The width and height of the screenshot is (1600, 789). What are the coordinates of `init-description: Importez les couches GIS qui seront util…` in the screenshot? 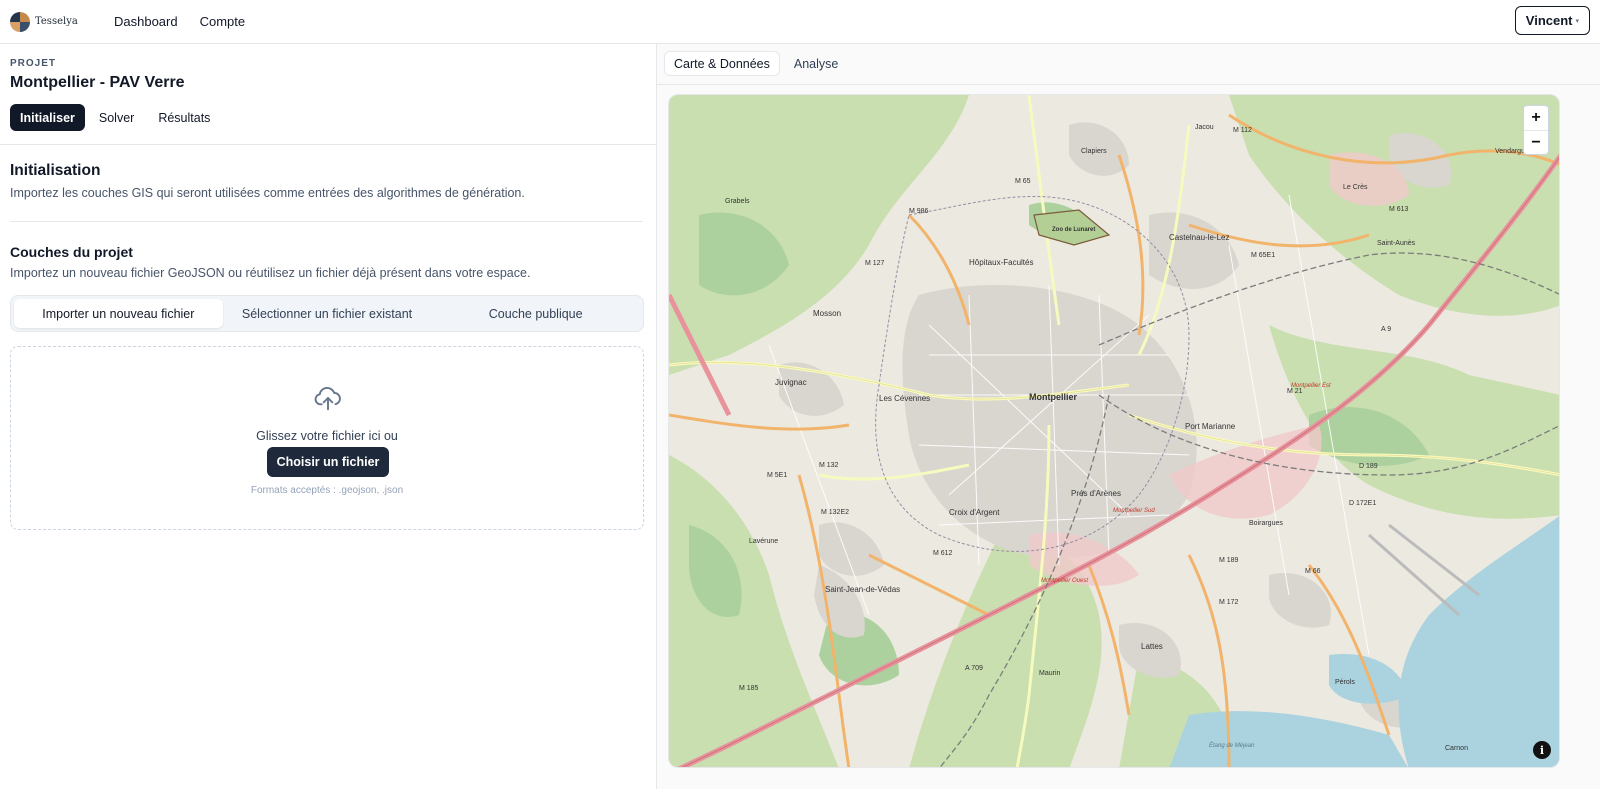 It's located at (267, 193).